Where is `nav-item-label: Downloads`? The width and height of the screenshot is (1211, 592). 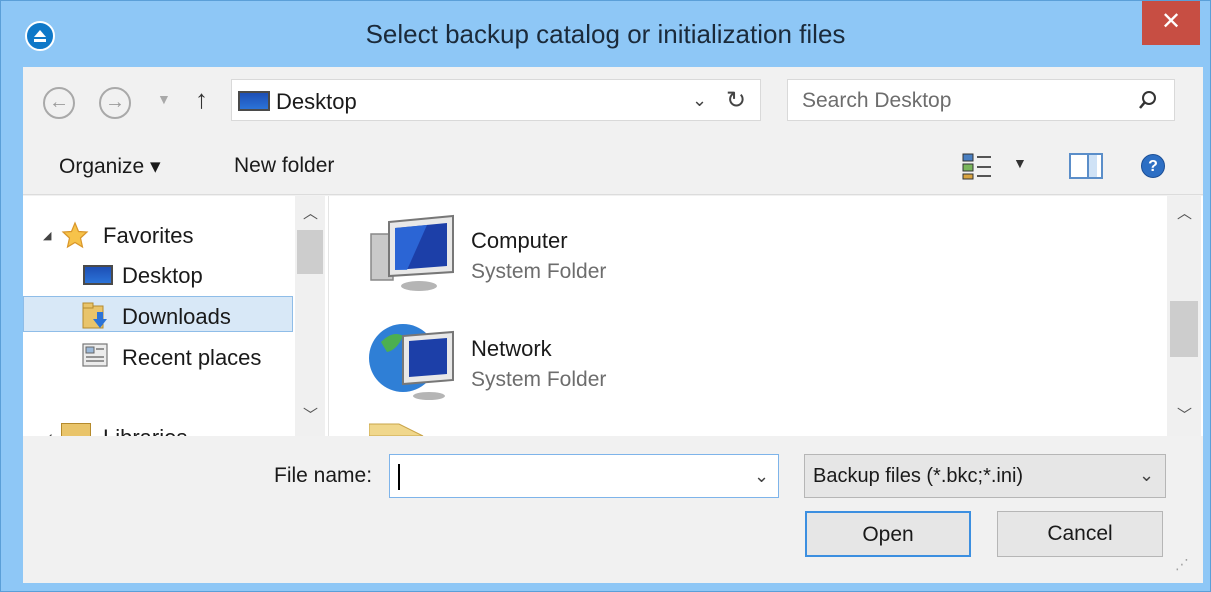
nav-item-label: Downloads is located at coordinates (176, 316).